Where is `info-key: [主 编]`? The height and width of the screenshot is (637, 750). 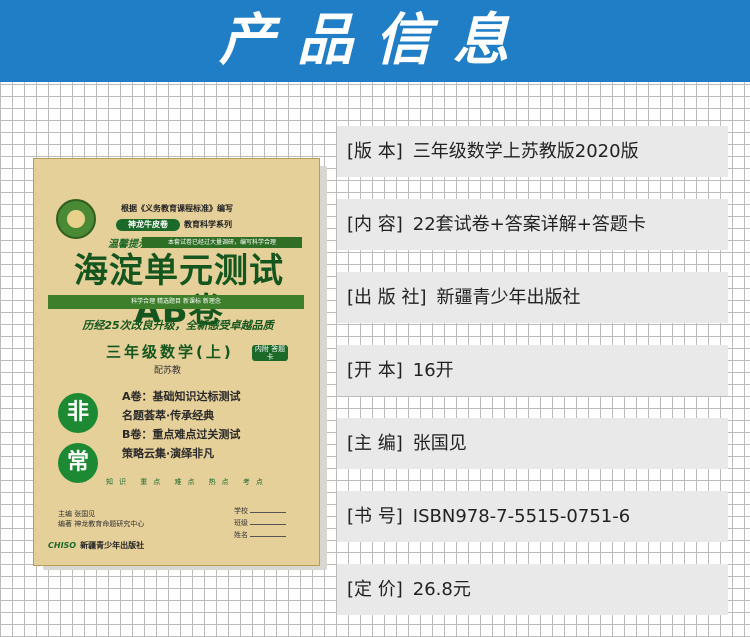 info-key: [主 编] is located at coordinates (375, 443).